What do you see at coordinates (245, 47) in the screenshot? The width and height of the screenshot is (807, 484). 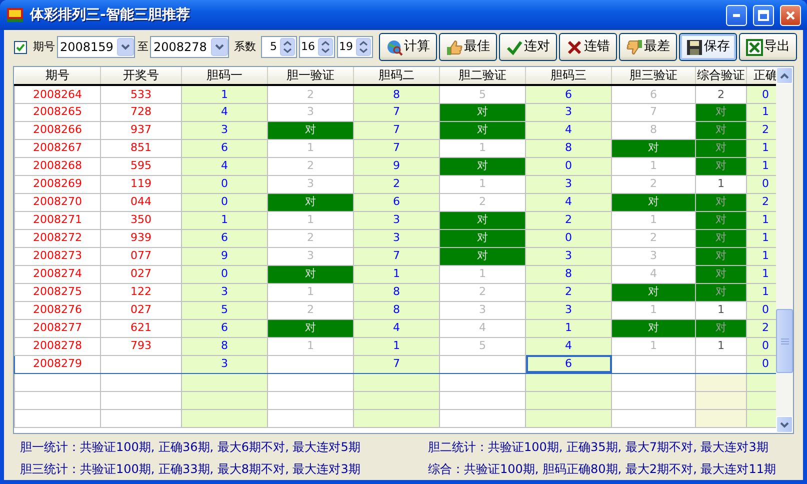 I see `coefficient-label: 系数` at bounding box center [245, 47].